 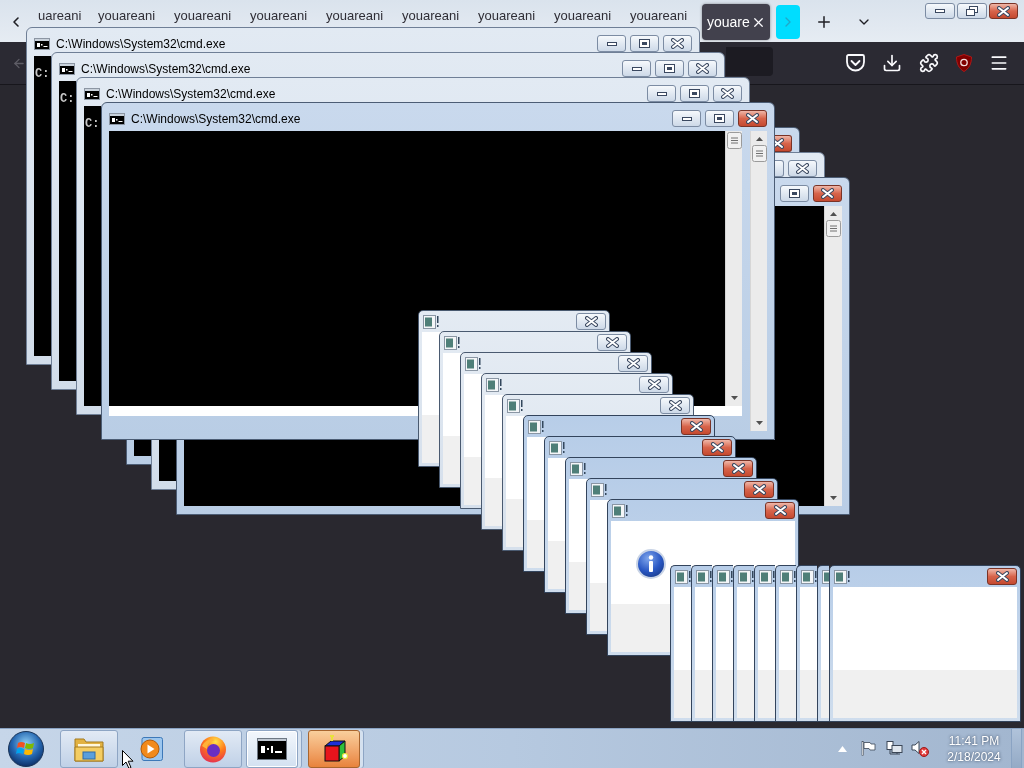 I want to click on console-prompt: C:, so click(x=42, y=73).